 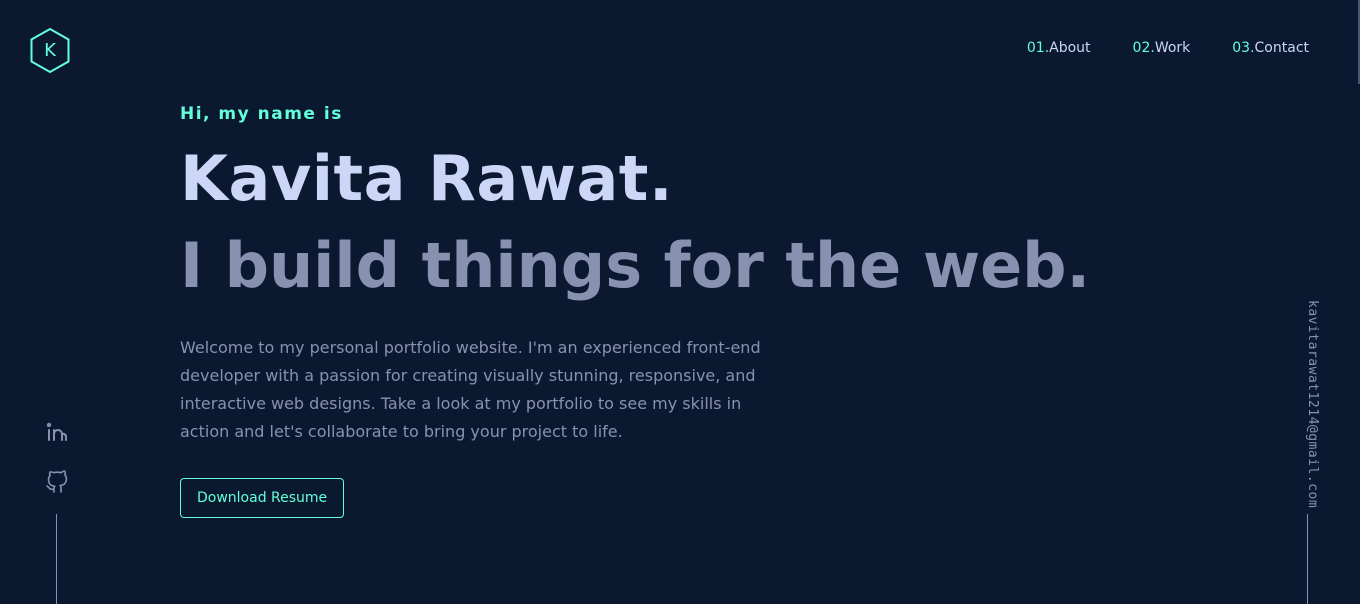 What do you see at coordinates (56, 559) in the screenshot?
I see `social-divider-line` at bounding box center [56, 559].